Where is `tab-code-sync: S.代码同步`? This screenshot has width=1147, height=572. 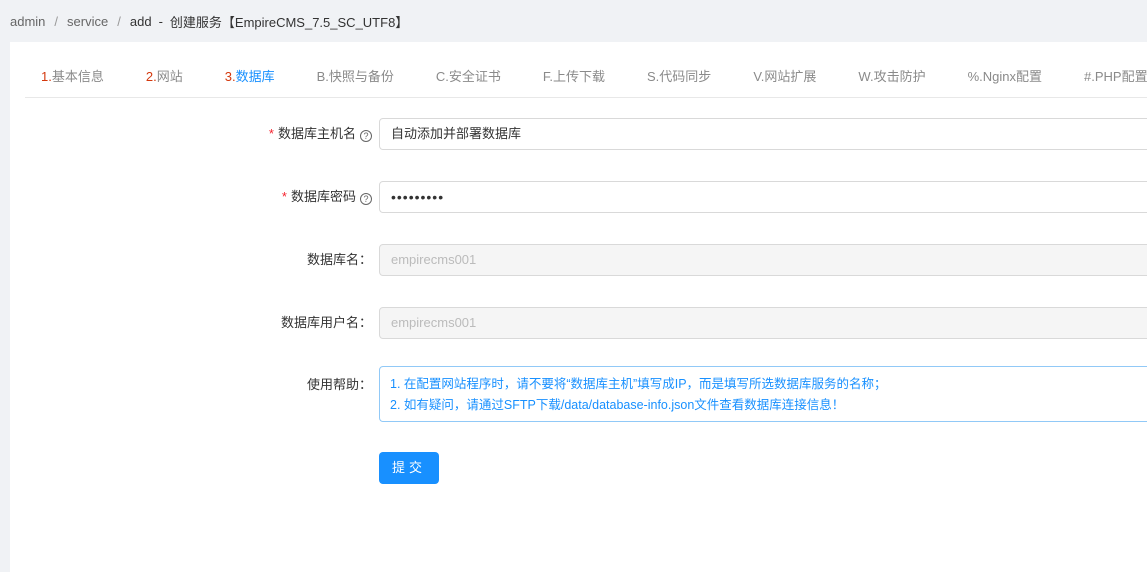 tab-code-sync: S.代码同步 is located at coordinates (679, 77).